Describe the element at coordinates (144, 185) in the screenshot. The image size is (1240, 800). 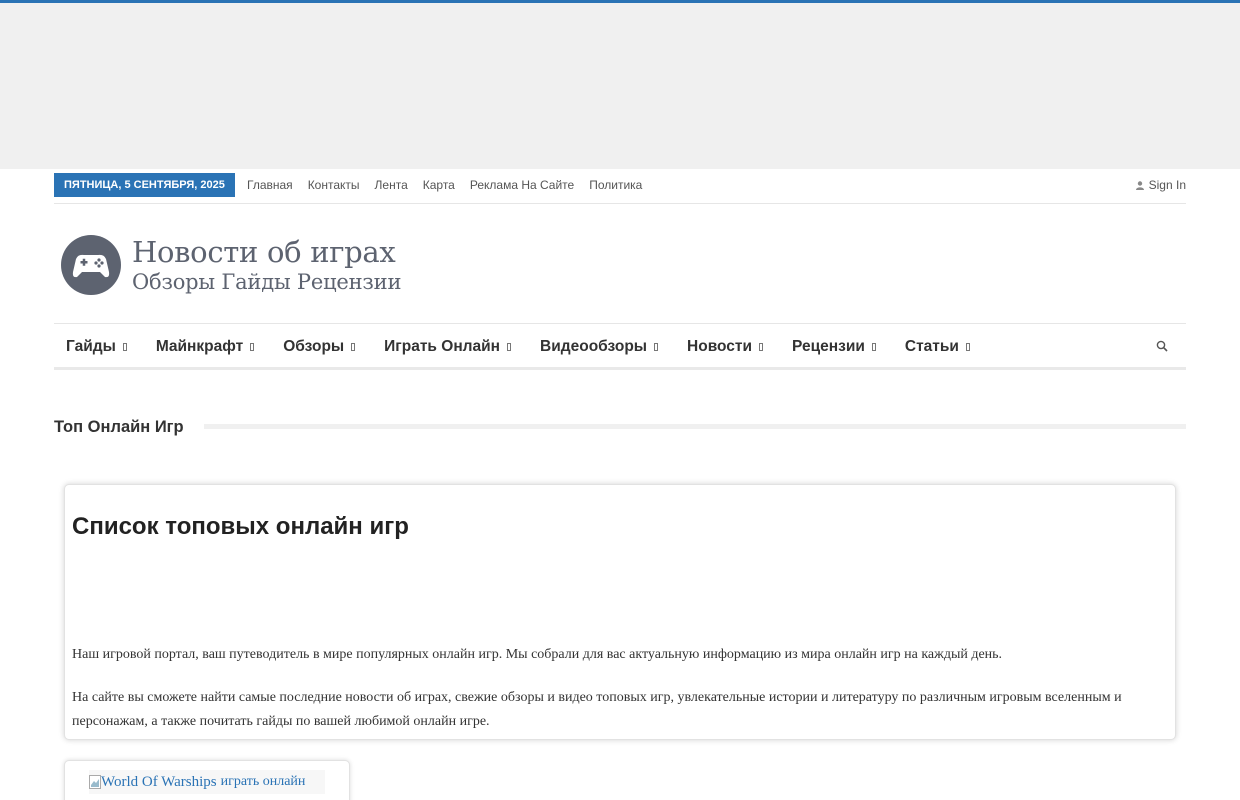
I see `date-badge: ПЯТНИЦА, 5 СЕНТЯБРЯ, 2025` at that location.